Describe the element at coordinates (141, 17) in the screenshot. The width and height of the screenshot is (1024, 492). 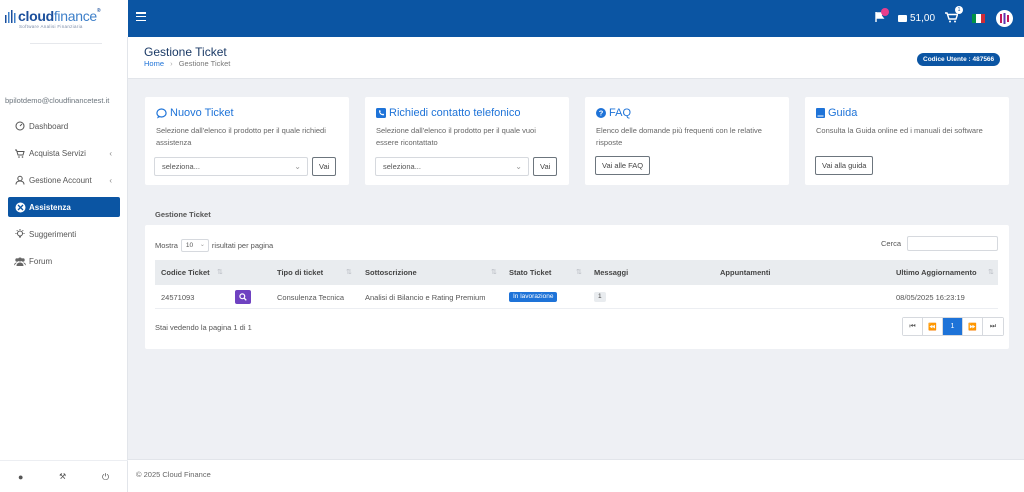
I see `hamburger-menu-icon` at that location.